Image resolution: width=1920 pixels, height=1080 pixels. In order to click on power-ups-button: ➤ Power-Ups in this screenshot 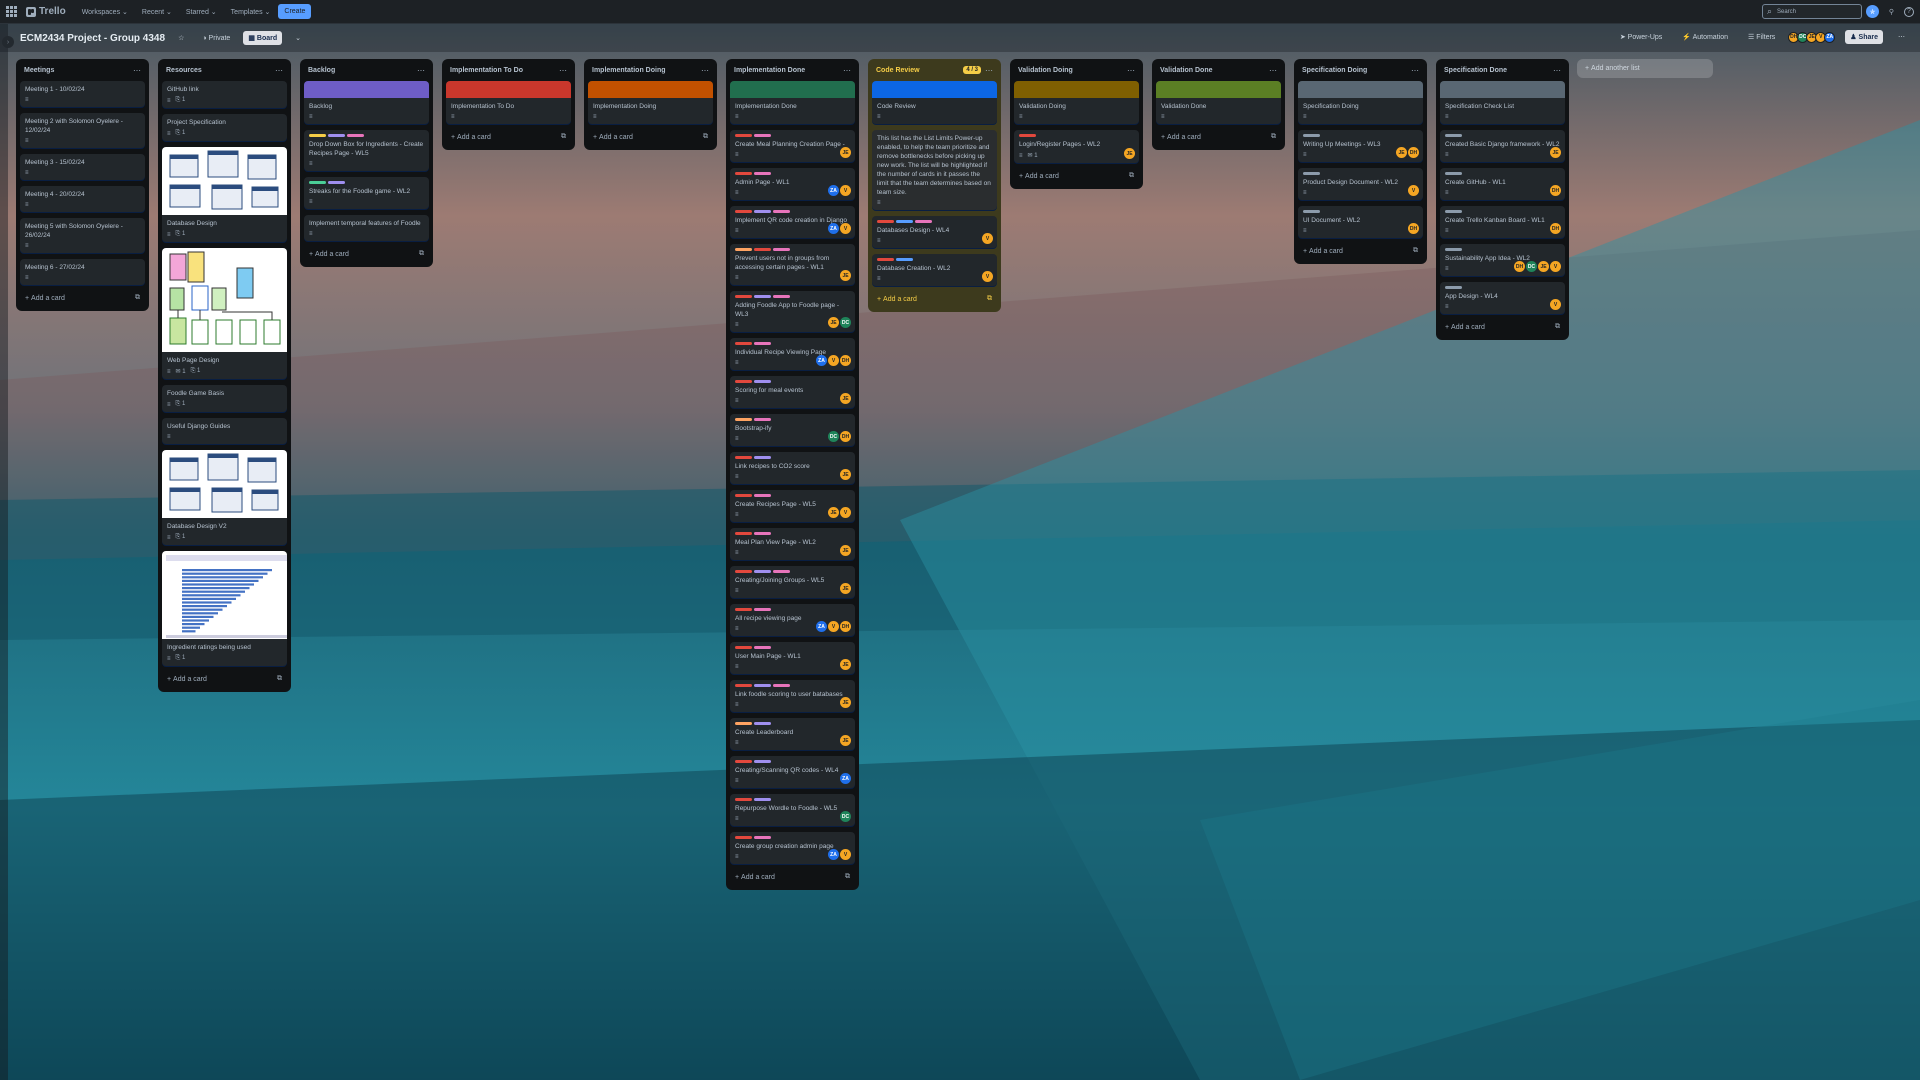, I will do `click(1641, 37)`.